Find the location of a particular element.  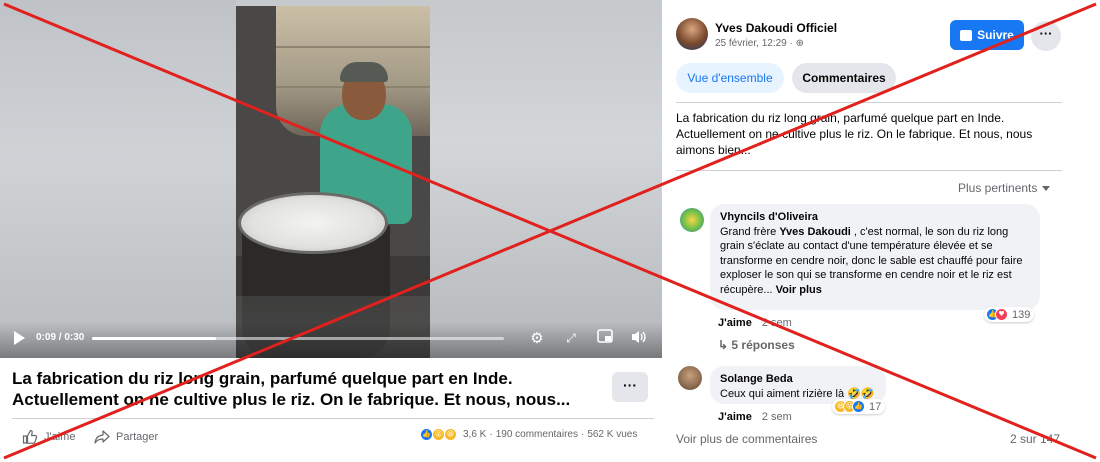

pip-icon is located at coordinates (605, 338).